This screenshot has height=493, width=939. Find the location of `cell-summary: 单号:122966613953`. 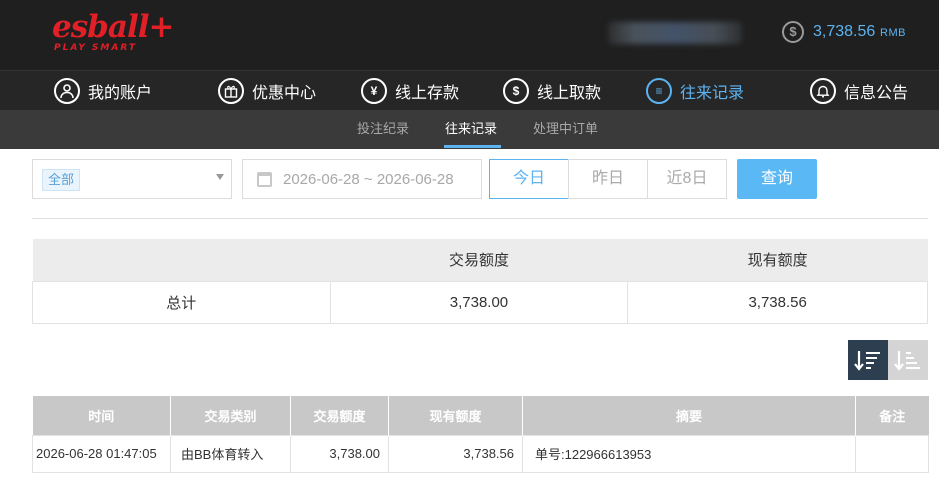

cell-summary: 单号:122966613953 is located at coordinates (689, 453).